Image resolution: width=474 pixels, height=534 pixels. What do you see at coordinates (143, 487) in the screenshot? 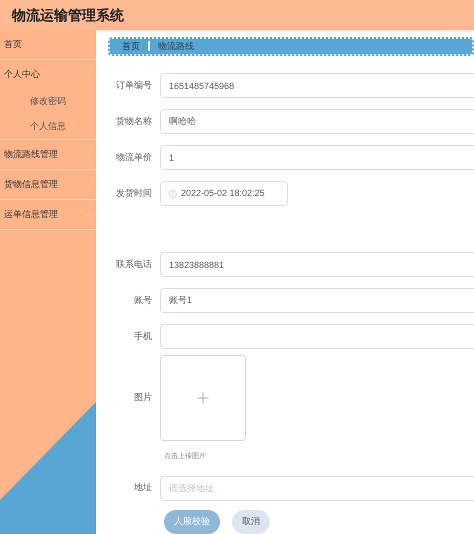
I see `field-label: 地址` at bounding box center [143, 487].